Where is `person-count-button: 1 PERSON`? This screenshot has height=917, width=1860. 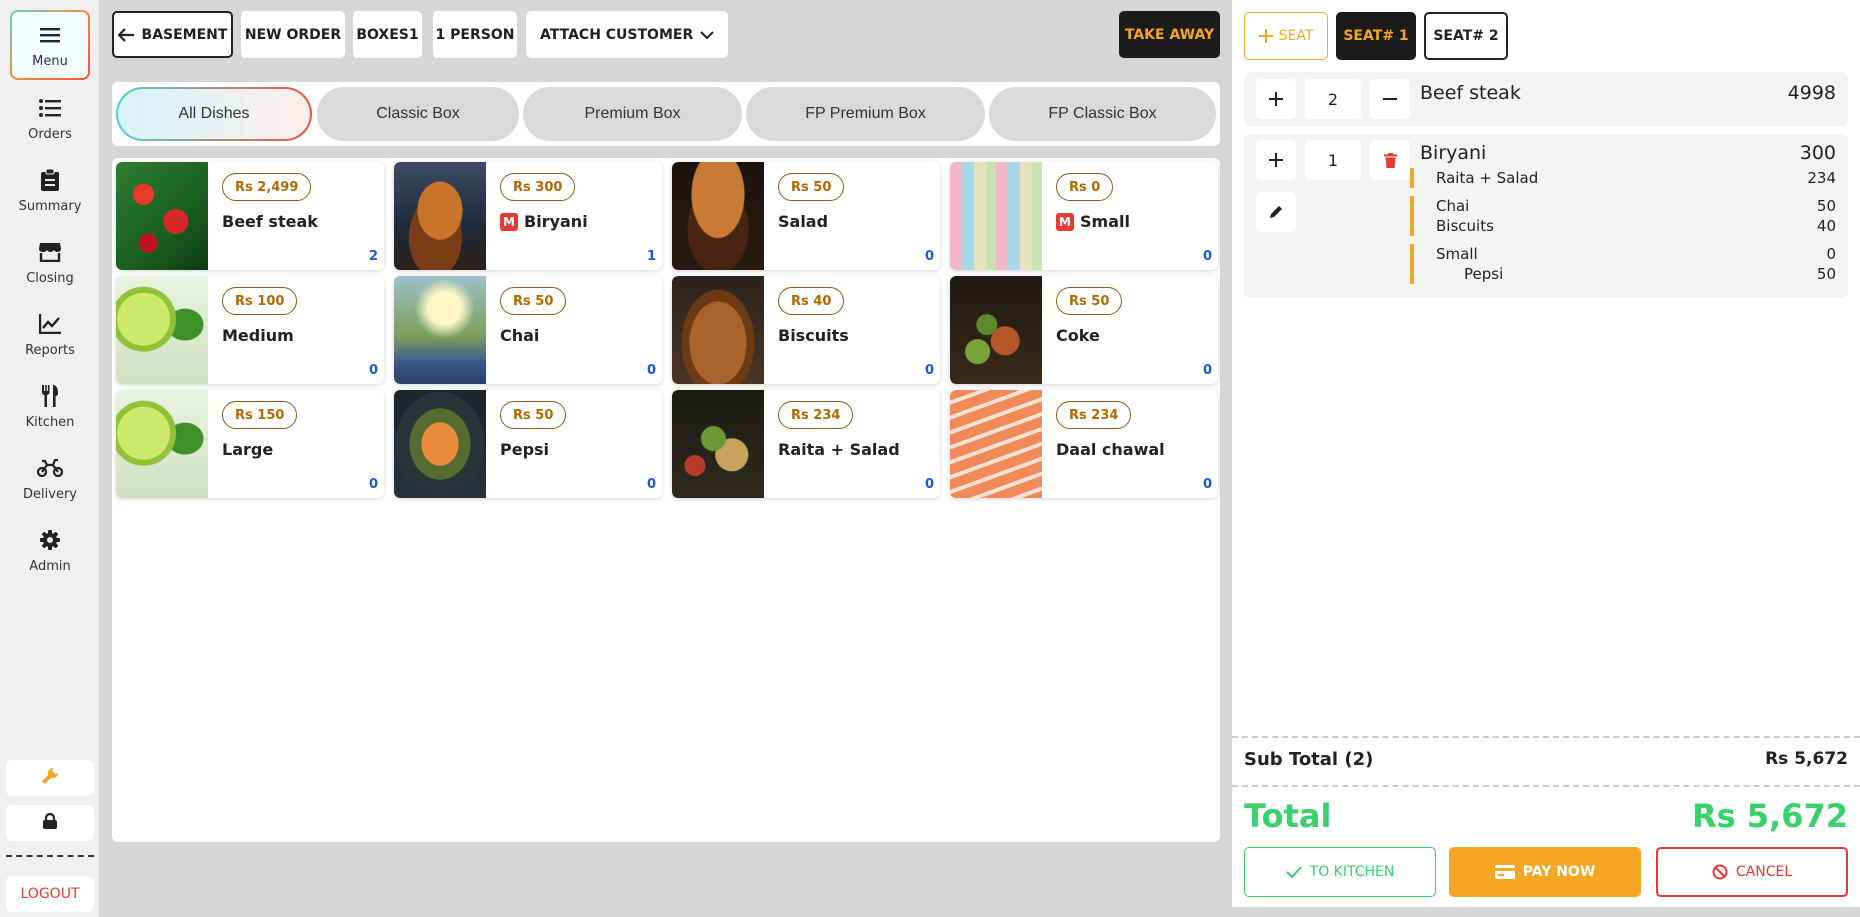
person-count-button: 1 PERSON is located at coordinates (475, 34).